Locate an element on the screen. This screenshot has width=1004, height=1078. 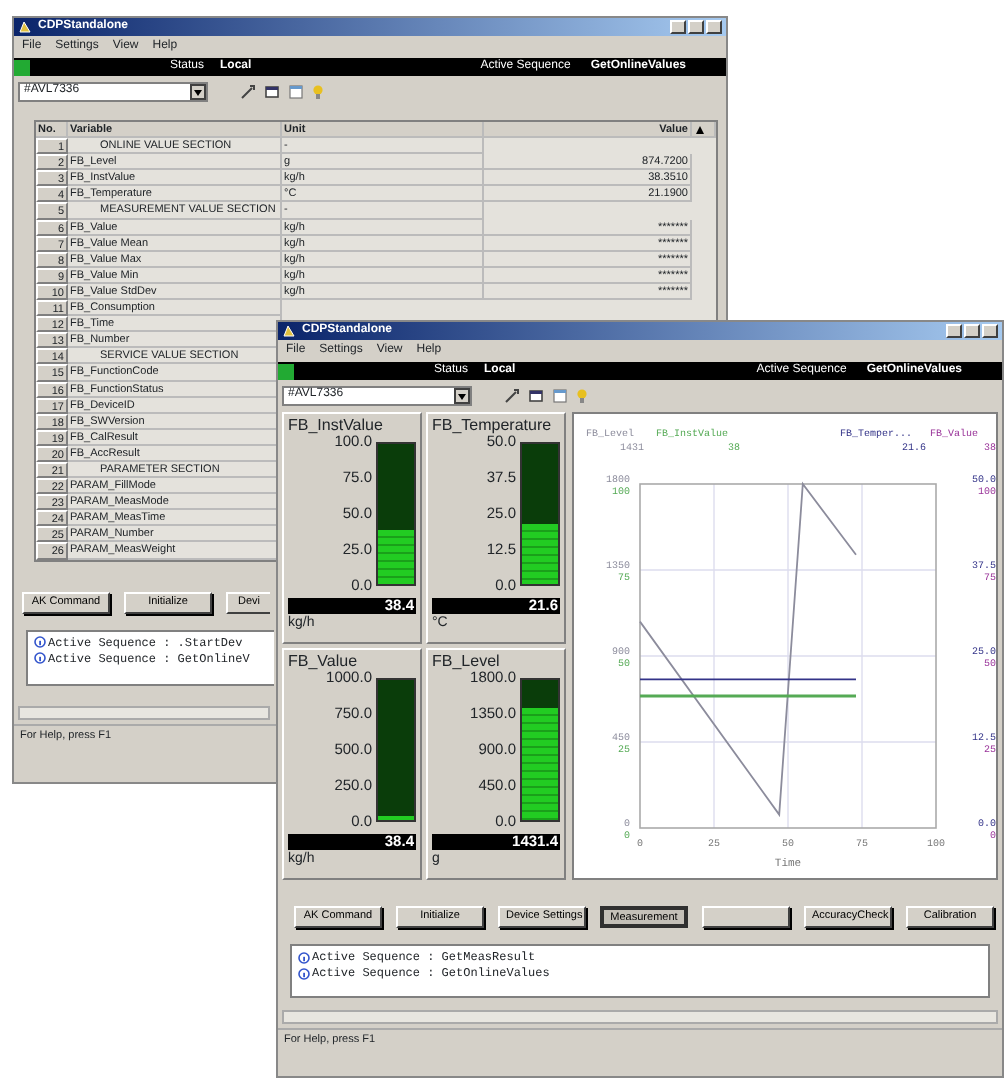
gauge-title: FB_Value is located at coordinates (324, 661).